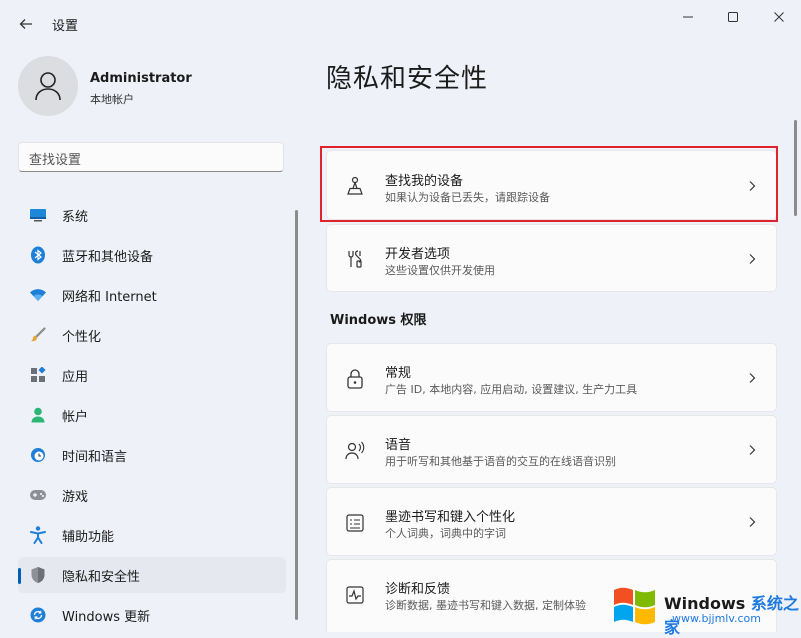 The image size is (801, 638). I want to click on minimize-icon, so click(688, 17).